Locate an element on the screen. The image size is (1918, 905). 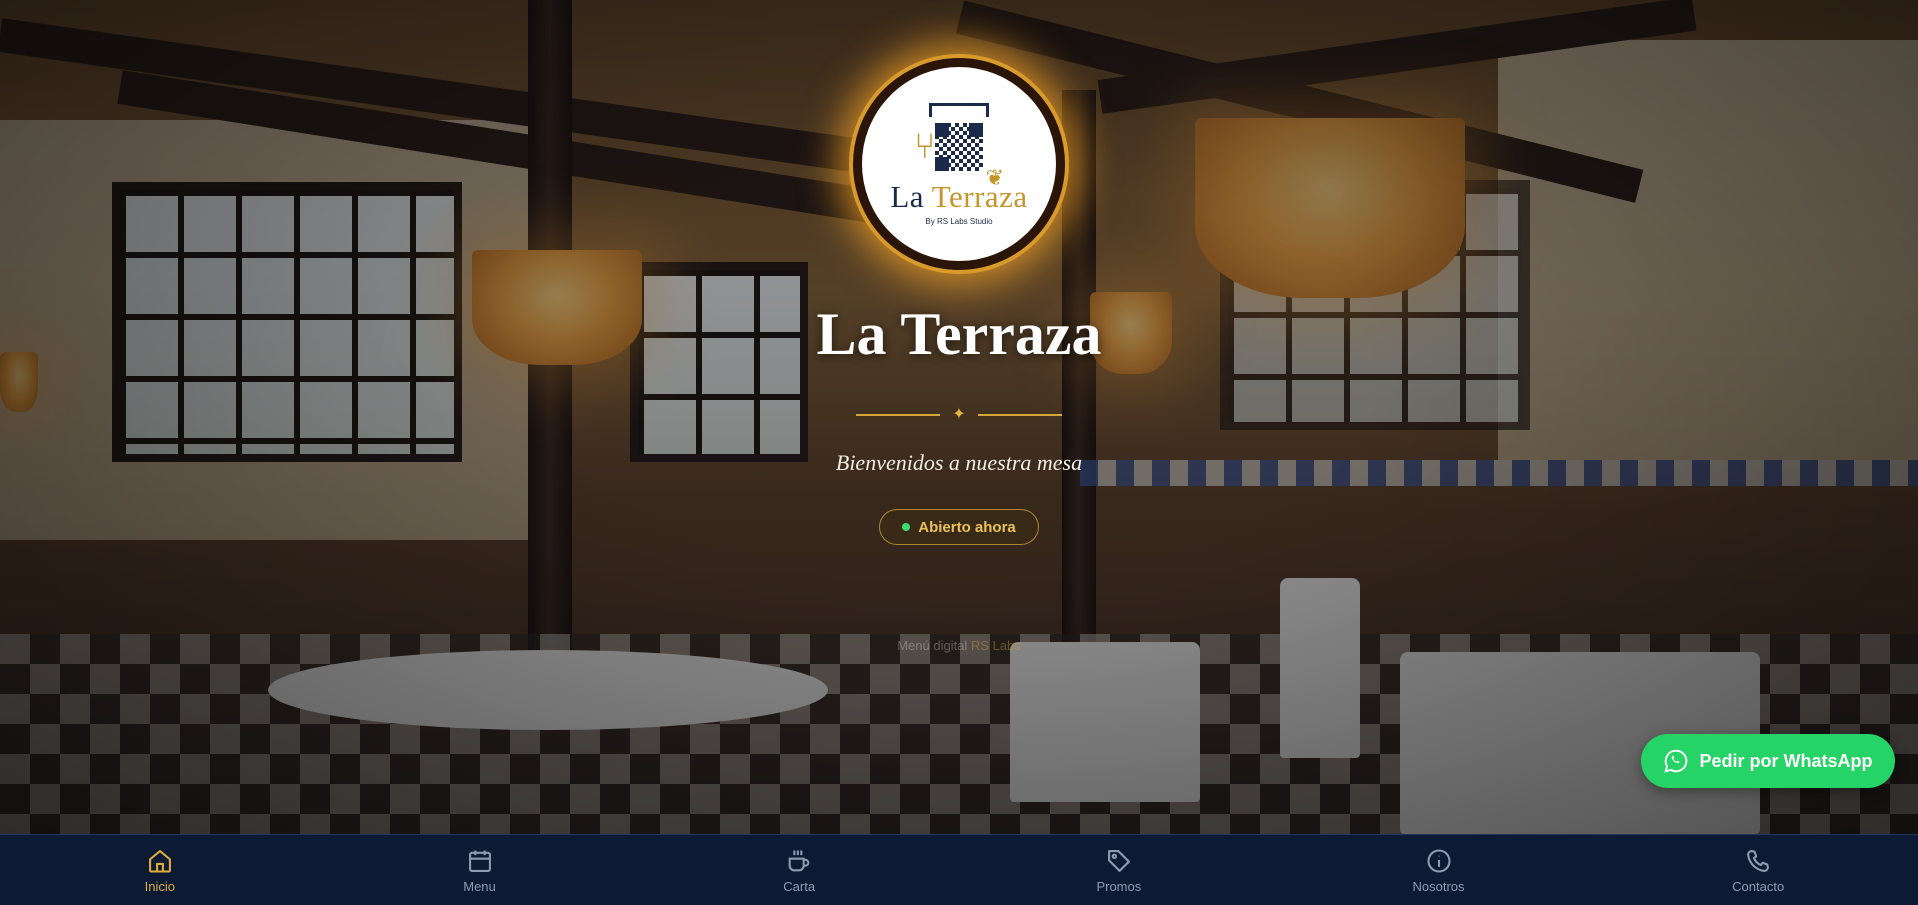
nav-item-promos: Promos is located at coordinates (1119, 870).